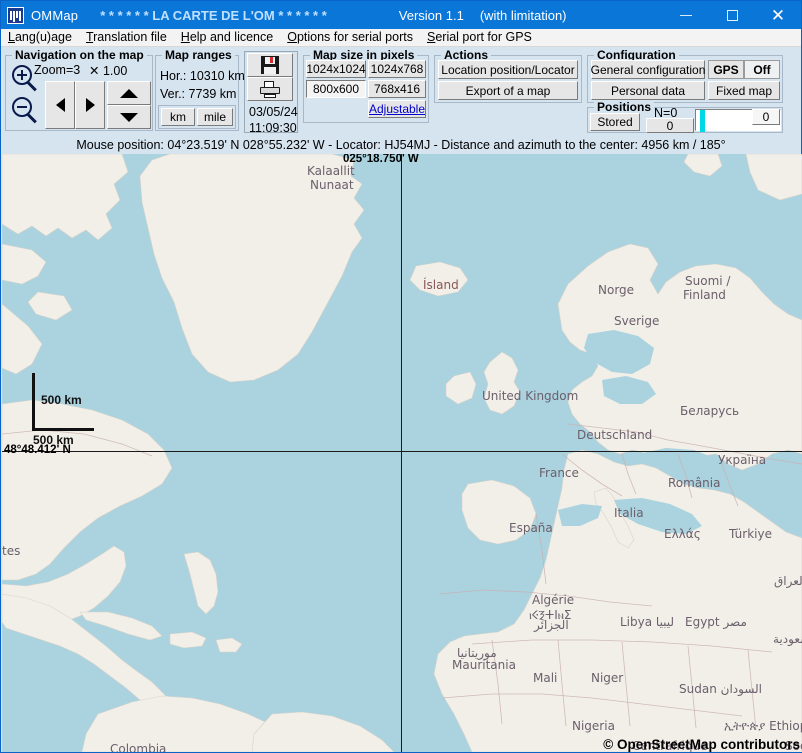 This screenshot has height=753, width=802. I want to click on map-place-label: Norge, so click(616, 290).